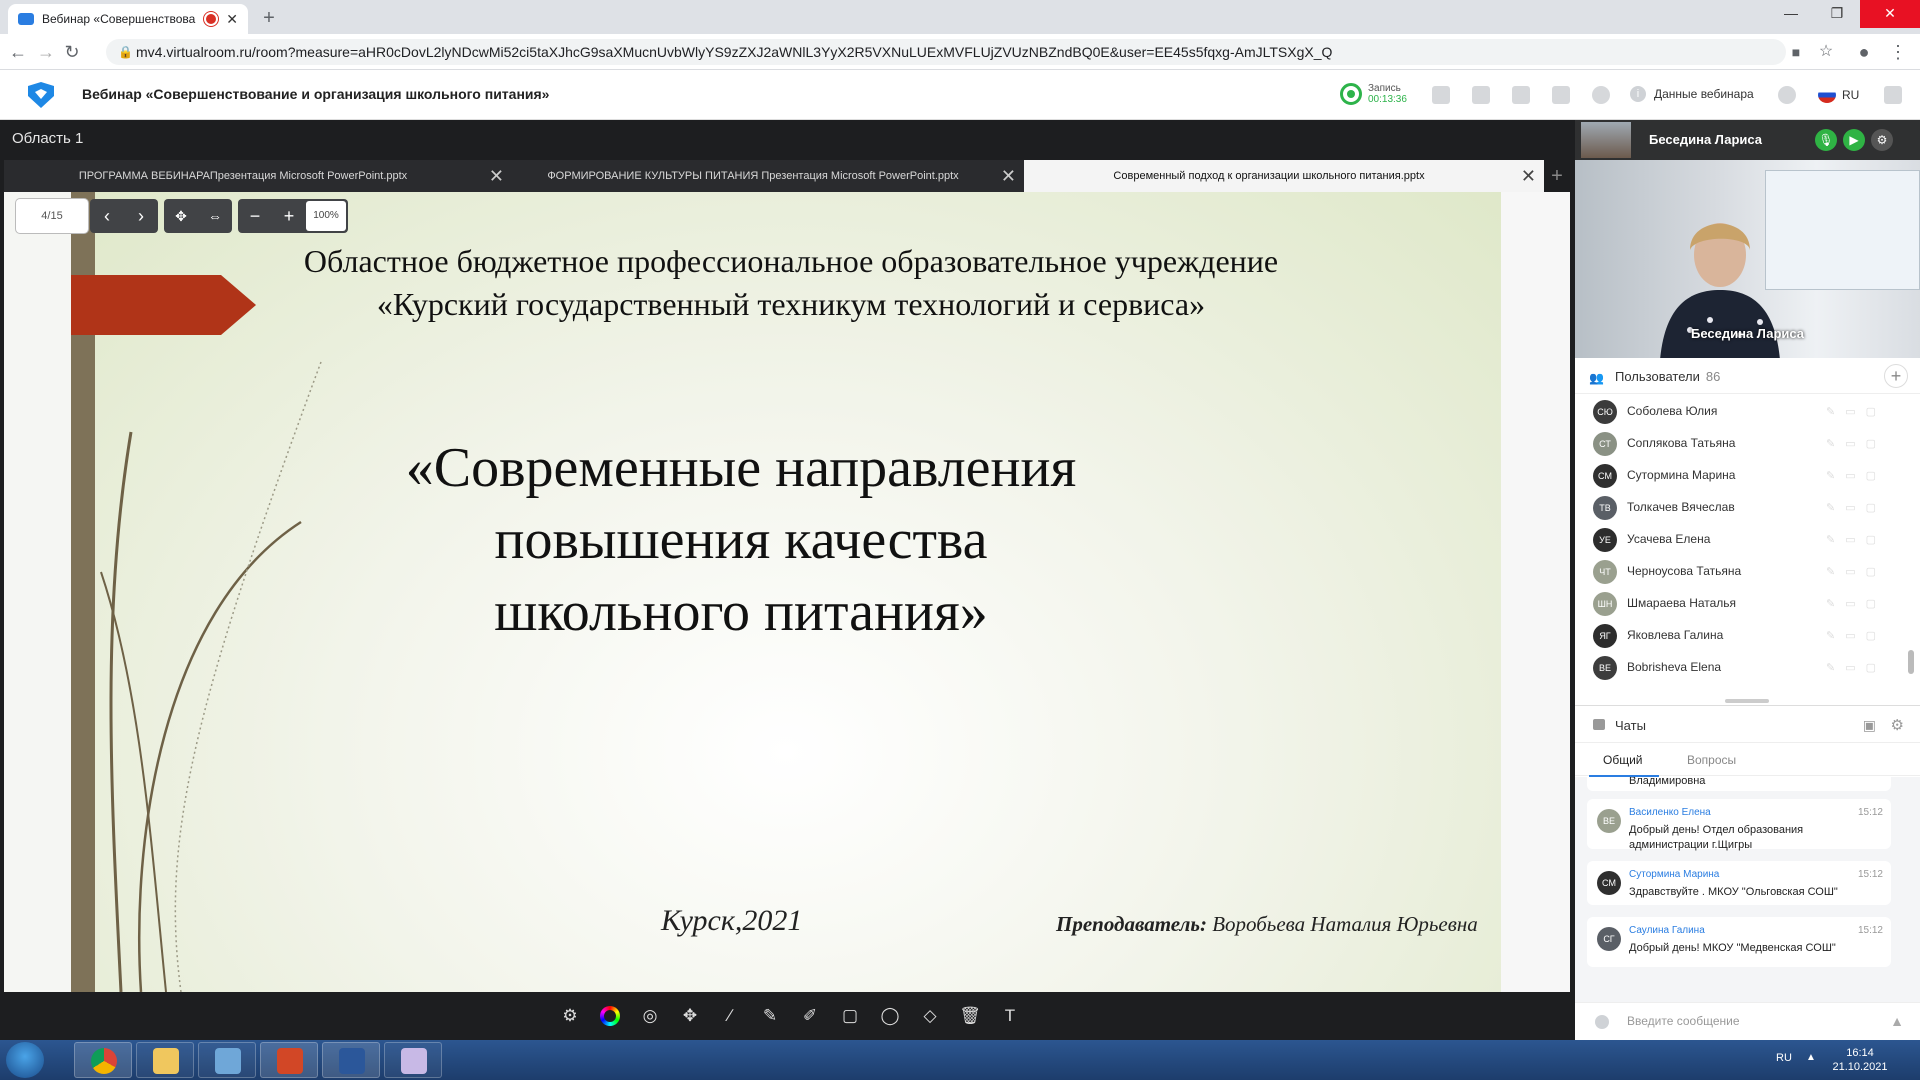  What do you see at coordinates (25, 1060) in the screenshot?
I see `start-button` at bounding box center [25, 1060].